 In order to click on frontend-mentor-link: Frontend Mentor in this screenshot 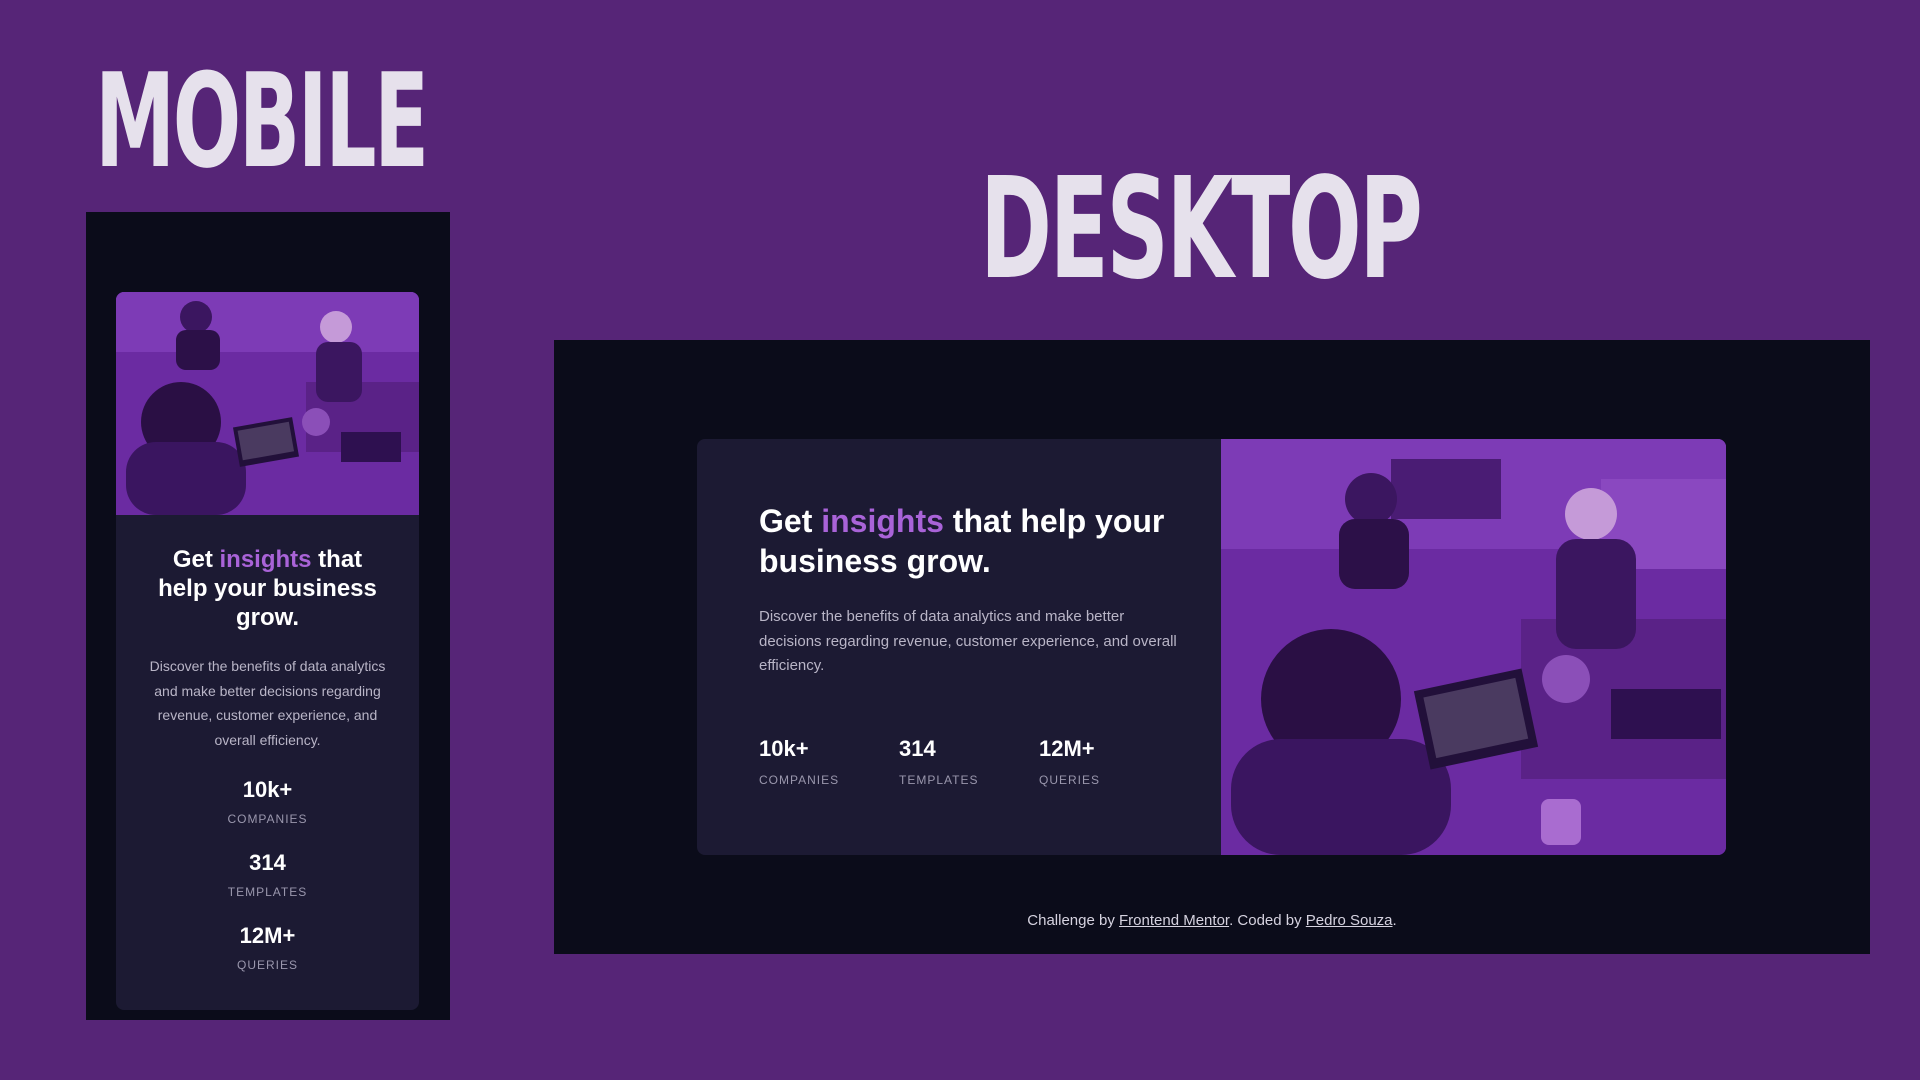, I will do `click(1174, 920)`.